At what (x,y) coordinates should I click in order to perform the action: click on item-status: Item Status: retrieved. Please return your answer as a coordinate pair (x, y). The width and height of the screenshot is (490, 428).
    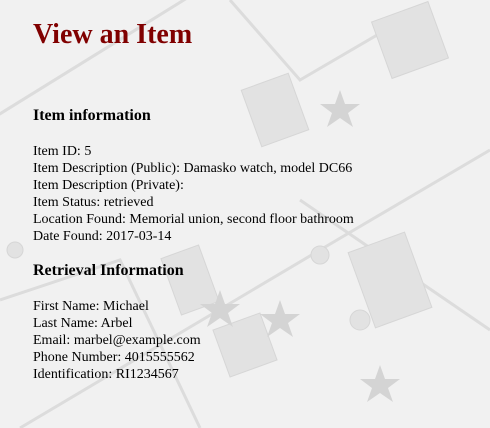
    Looking at the image, I should click on (93, 202).